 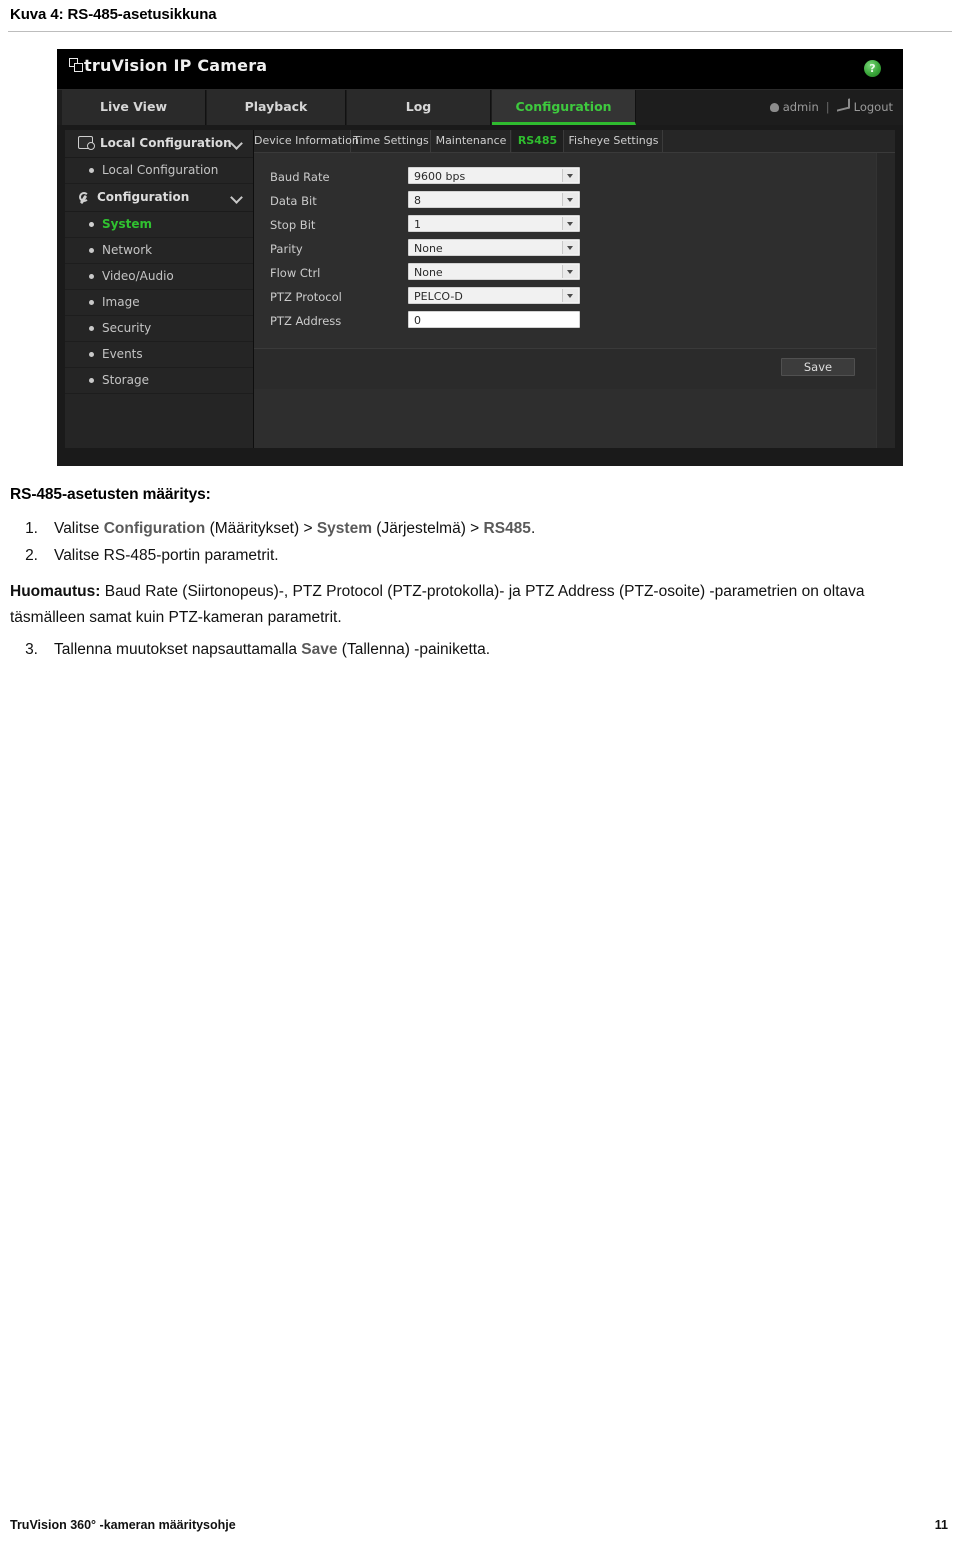 What do you see at coordinates (494, 319) in the screenshot?
I see `ptz-address-input: 0` at bounding box center [494, 319].